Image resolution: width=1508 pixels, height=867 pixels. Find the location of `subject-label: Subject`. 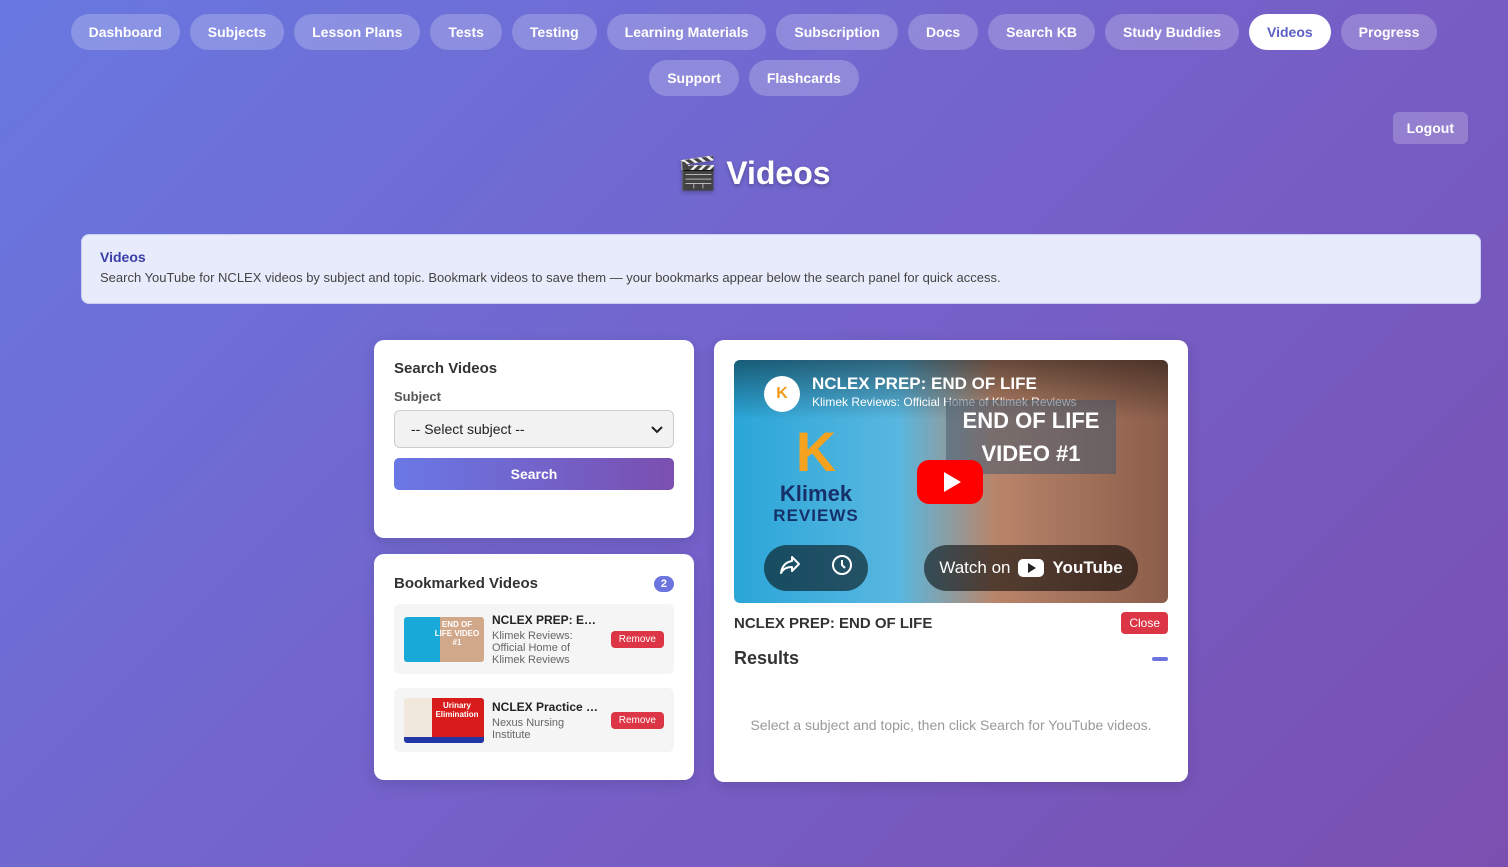

subject-label: Subject is located at coordinates (417, 396).